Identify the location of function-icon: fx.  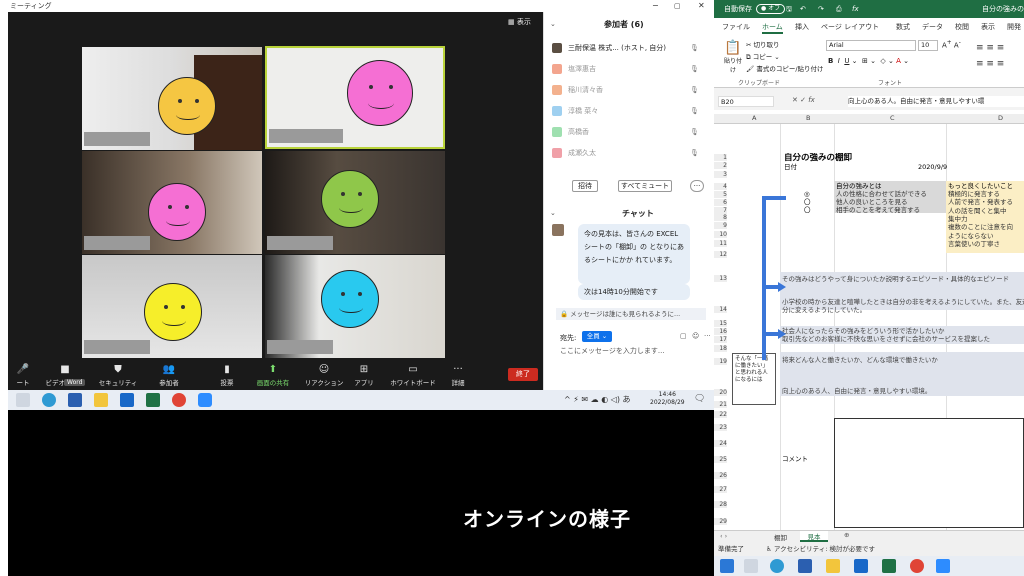
(855, 9).